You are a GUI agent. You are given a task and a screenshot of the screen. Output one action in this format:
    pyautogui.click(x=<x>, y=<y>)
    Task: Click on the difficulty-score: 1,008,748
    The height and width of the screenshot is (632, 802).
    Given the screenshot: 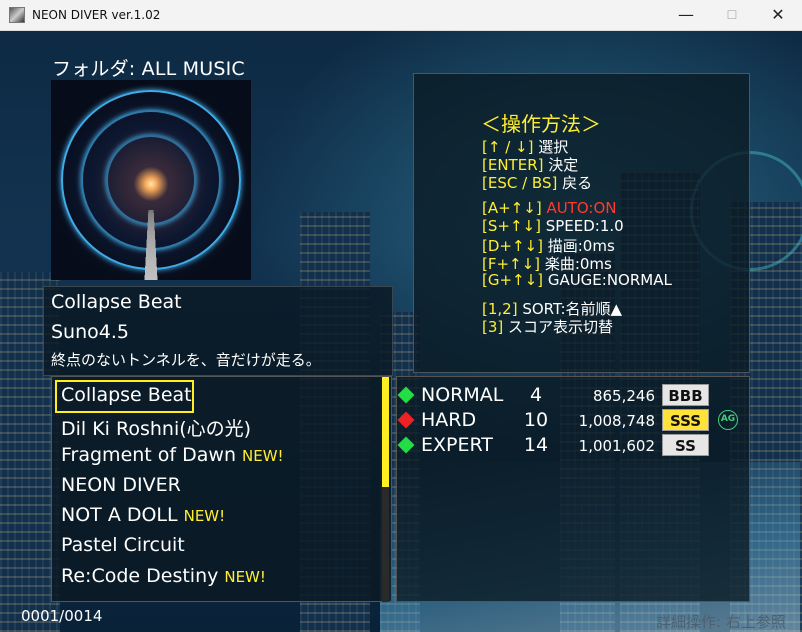 What is the action you would take?
    pyautogui.click(x=616, y=421)
    